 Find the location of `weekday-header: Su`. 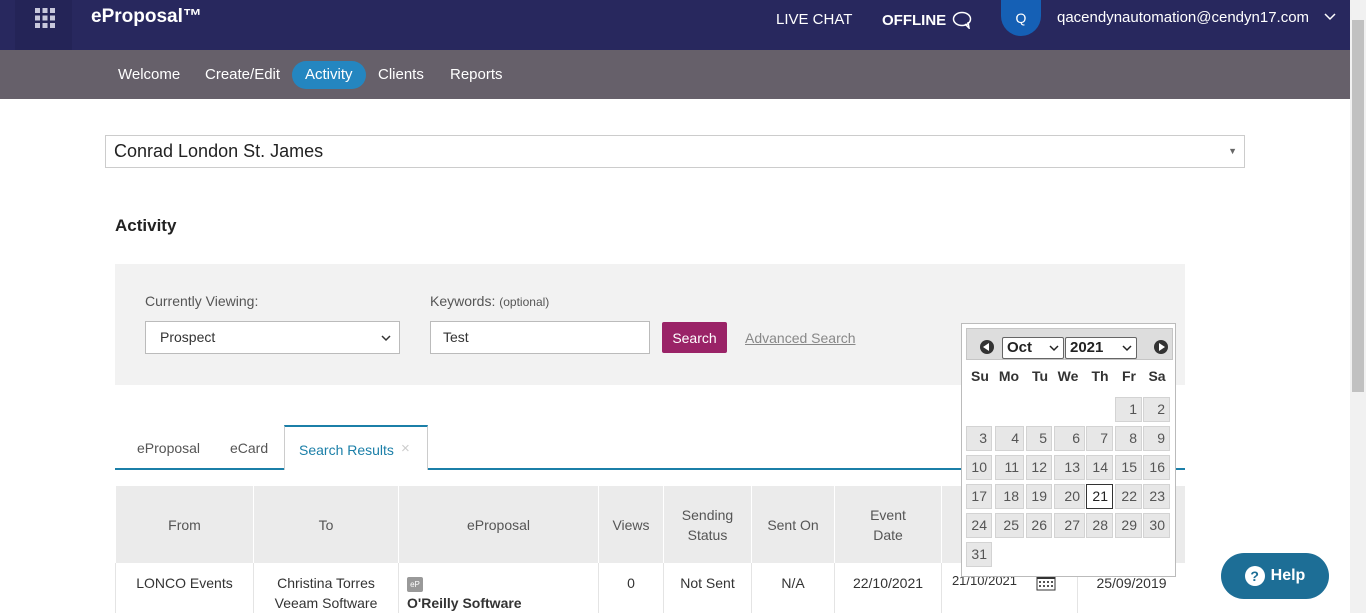

weekday-header: Su is located at coordinates (980, 376).